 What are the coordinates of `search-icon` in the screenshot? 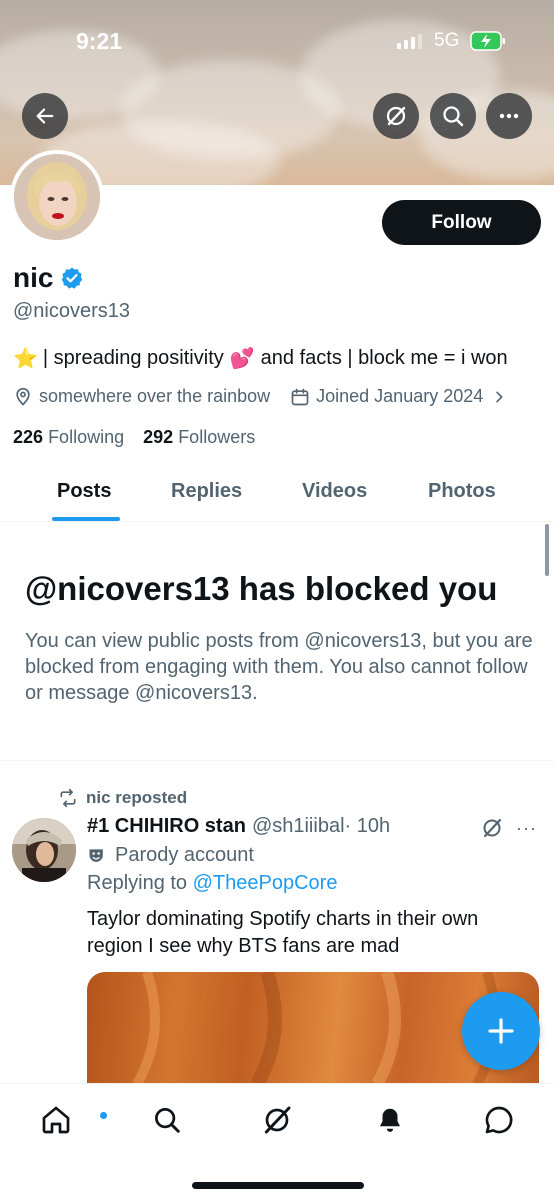 It's located at (453, 116).